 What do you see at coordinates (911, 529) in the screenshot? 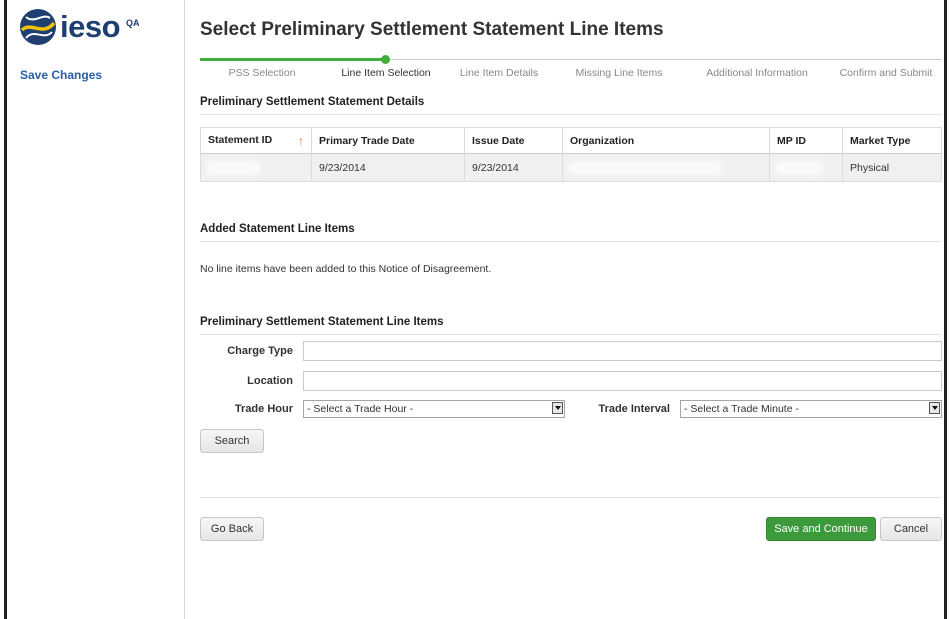
I see `cancel-button: Cancel` at bounding box center [911, 529].